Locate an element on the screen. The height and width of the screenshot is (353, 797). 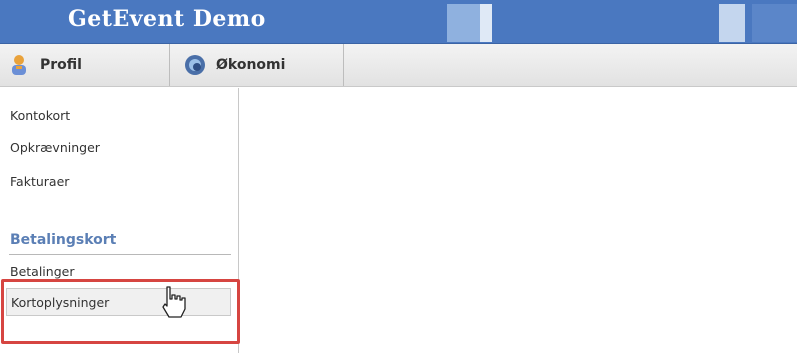
sidebar-item-kontokort: Kontokort is located at coordinates (40, 115).